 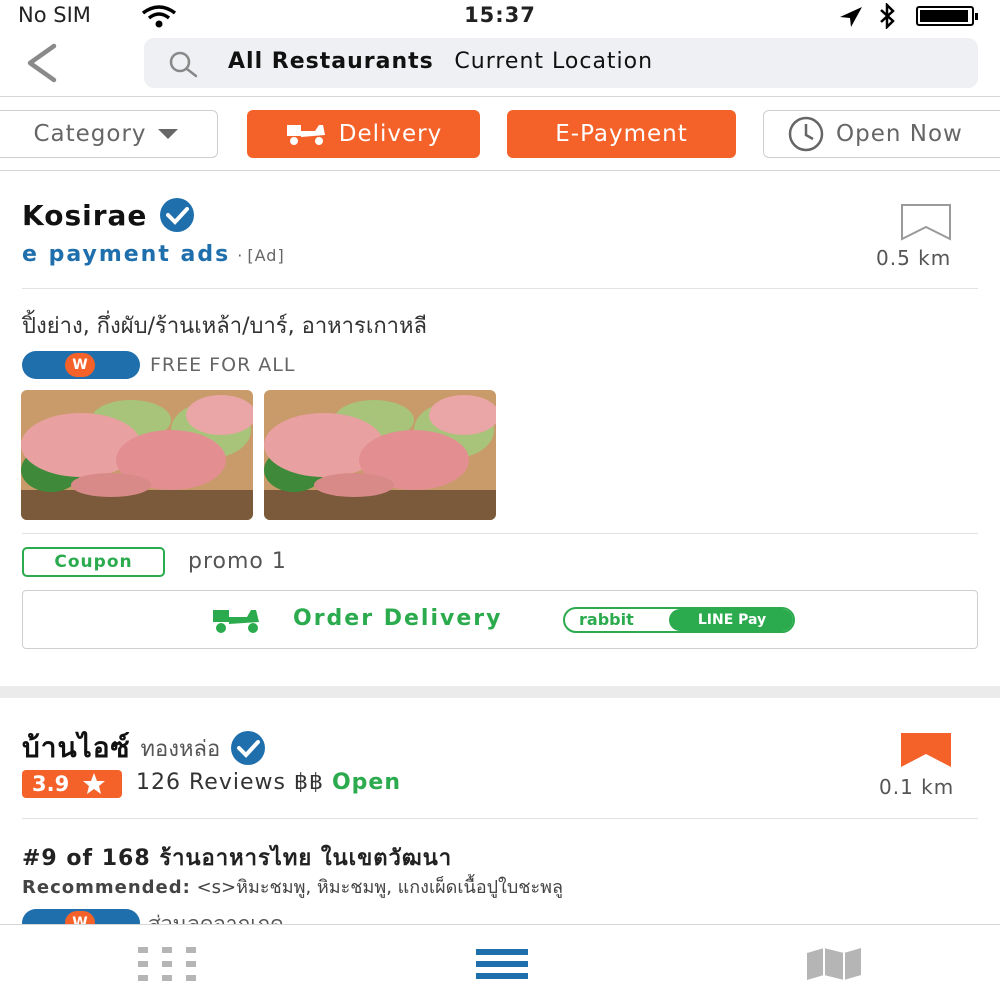 I want to click on rating-badge: 3.9, so click(x=72, y=784).